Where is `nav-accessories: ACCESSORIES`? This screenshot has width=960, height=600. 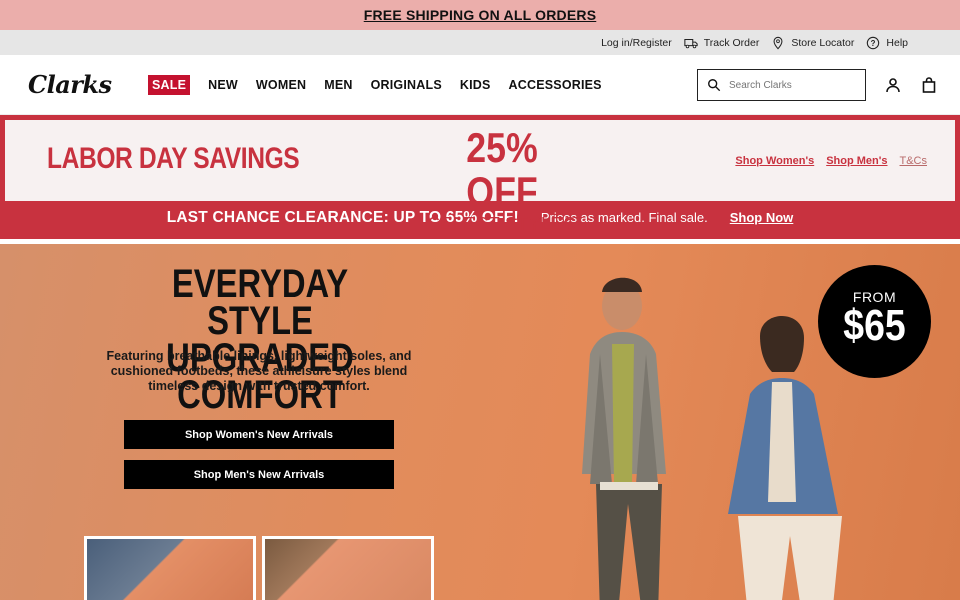 nav-accessories: ACCESSORIES is located at coordinates (555, 85).